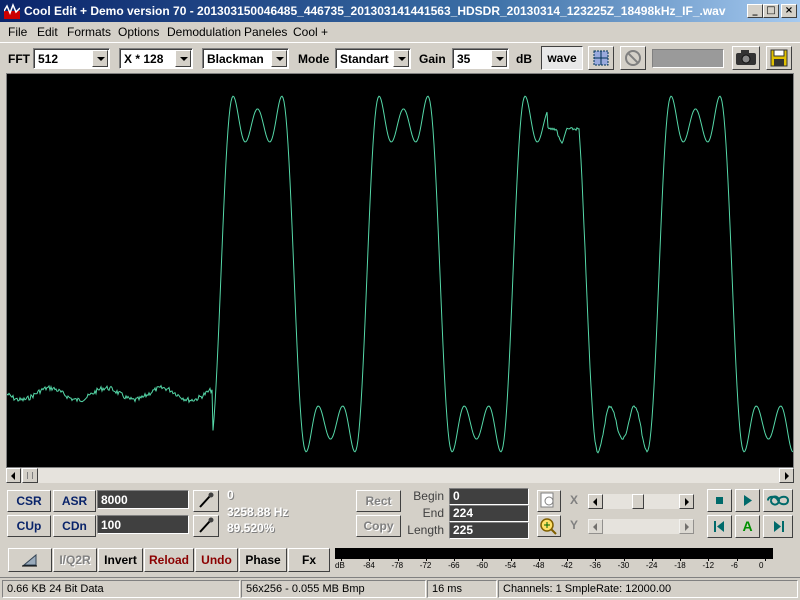  What do you see at coordinates (29, 501) in the screenshot?
I see `csr-button: CSR` at bounding box center [29, 501].